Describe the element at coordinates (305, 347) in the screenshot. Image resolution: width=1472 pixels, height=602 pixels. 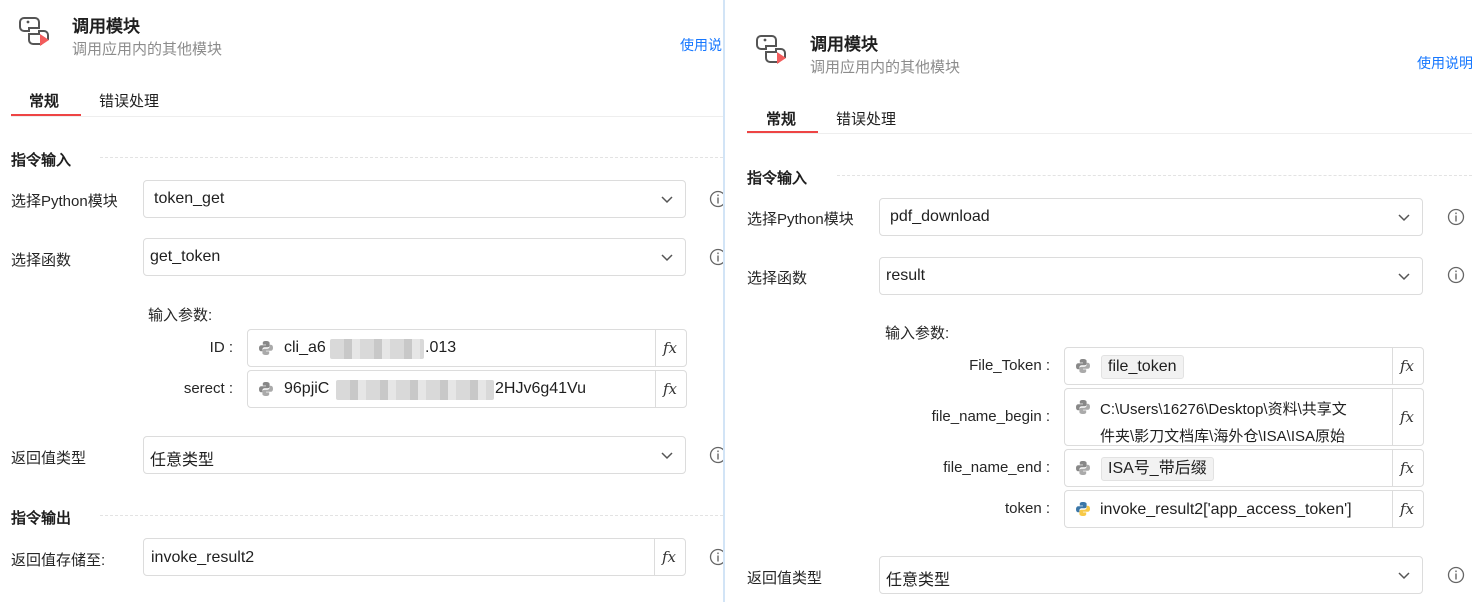
I see `param-value-id-start: cli_a6` at that location.